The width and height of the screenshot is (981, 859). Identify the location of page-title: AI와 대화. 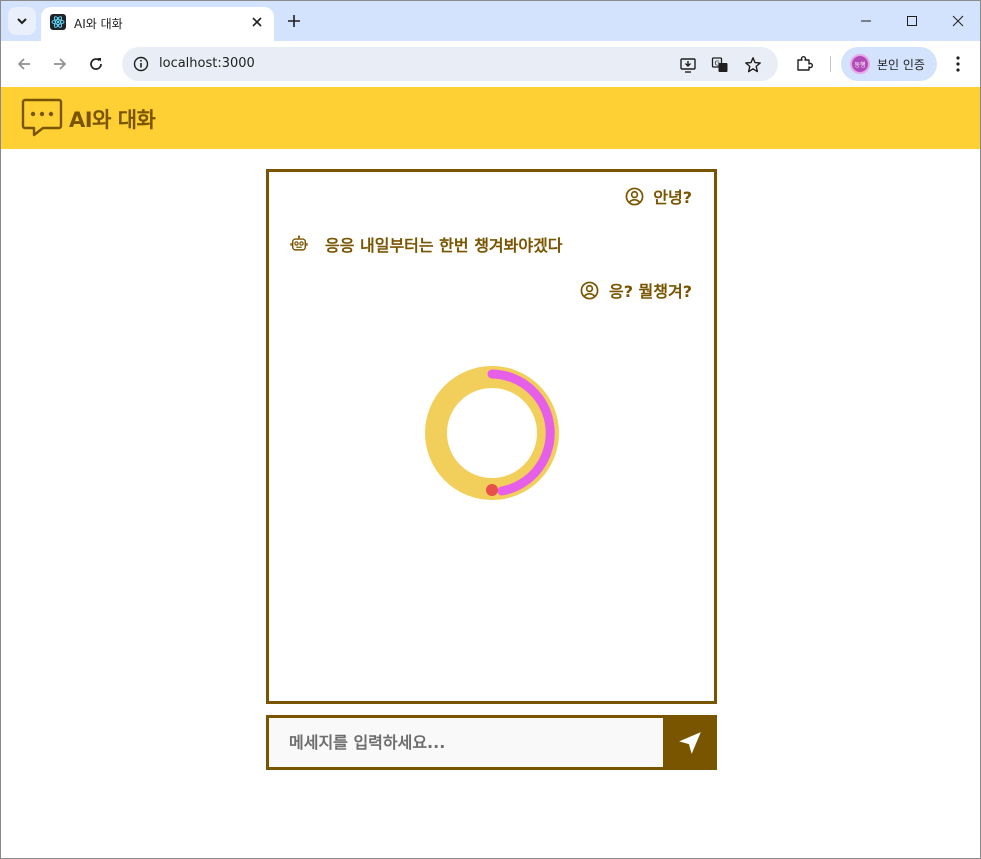
(112, 120).